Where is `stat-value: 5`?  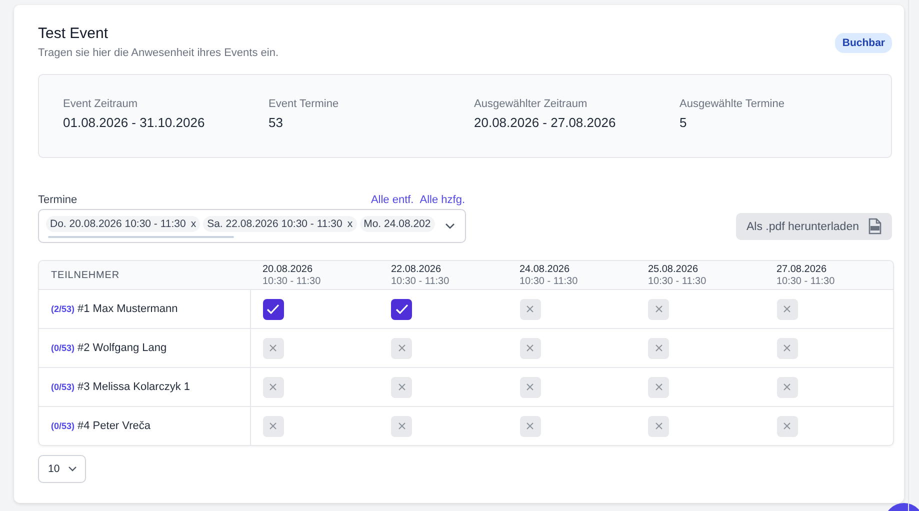
stat-value: 5 is located at coordinates (684, 122).